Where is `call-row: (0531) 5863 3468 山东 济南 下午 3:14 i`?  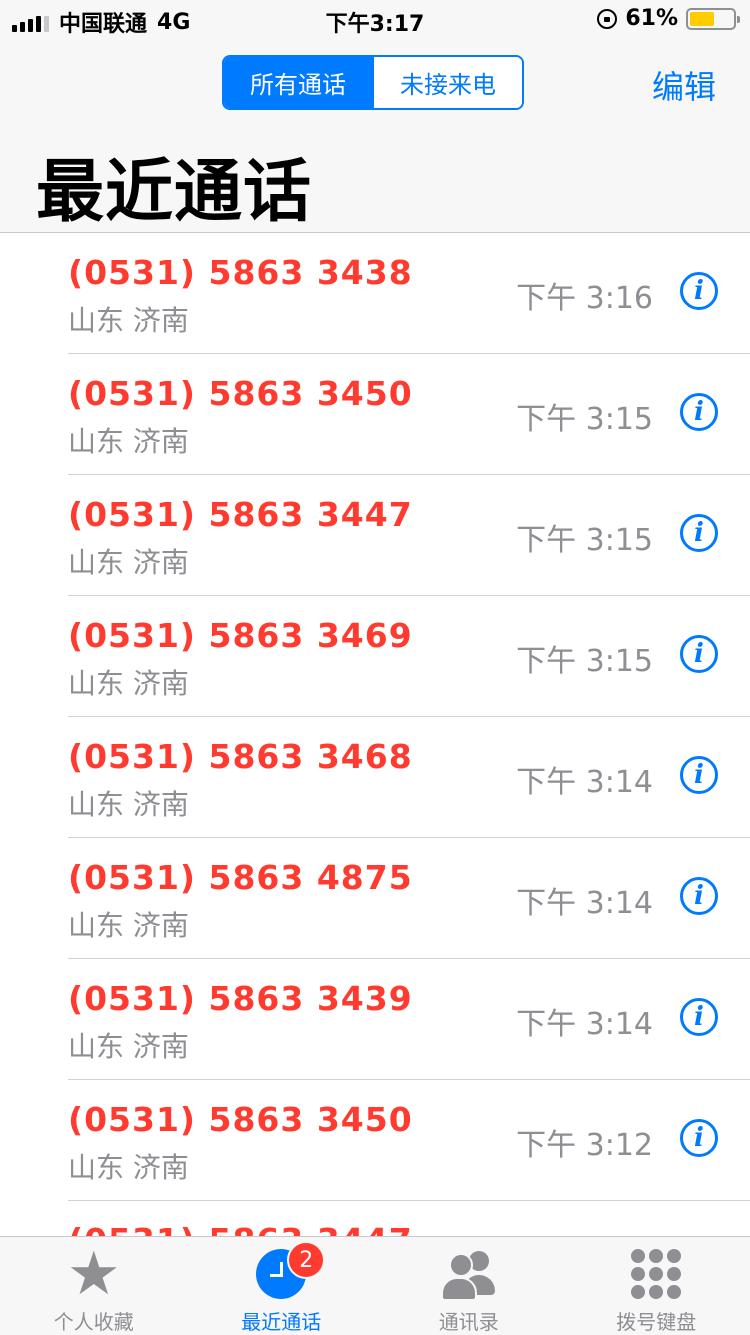 call-row: (0531) 5863 3468 山东 济南 下午 3:14 i is located at coordinates (409, 777).